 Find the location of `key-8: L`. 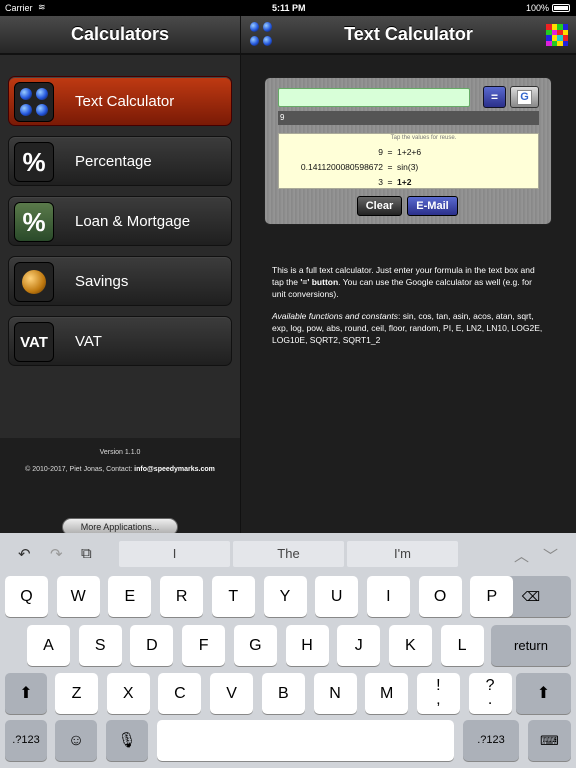

key-8: L is located at coordinates (462, 645).